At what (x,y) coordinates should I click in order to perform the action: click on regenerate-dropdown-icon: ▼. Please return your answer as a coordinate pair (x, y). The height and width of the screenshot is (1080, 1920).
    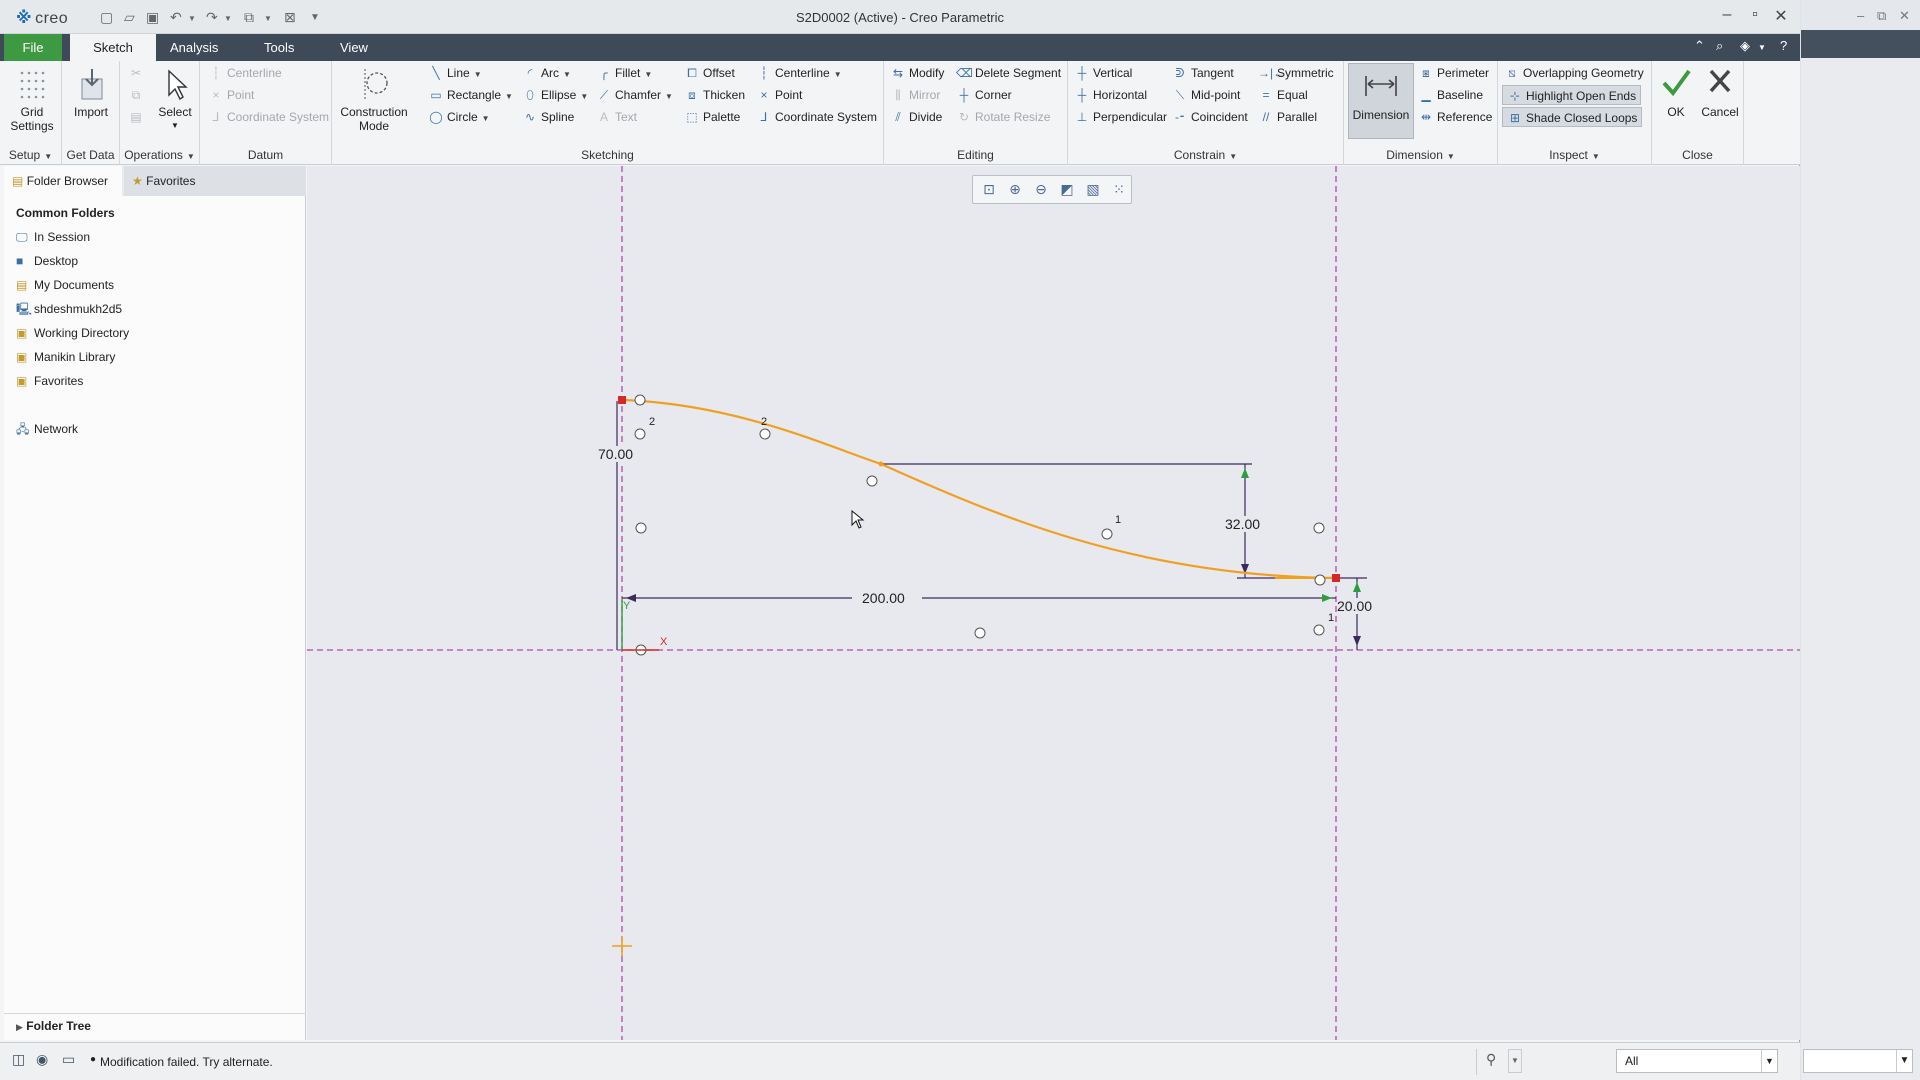
    Looking at the image, I should click on (268, 18).